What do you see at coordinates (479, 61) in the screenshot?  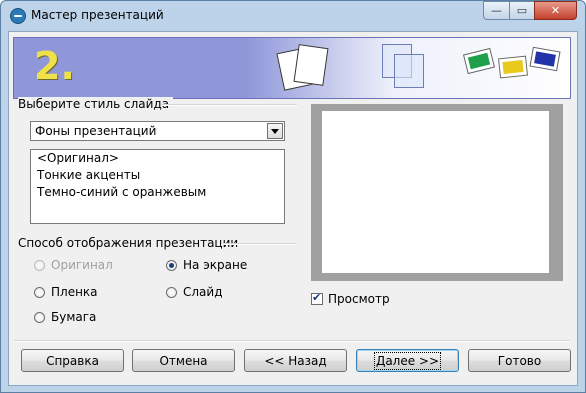 I see `slide-green-icon` at bounding box center [479, 61].